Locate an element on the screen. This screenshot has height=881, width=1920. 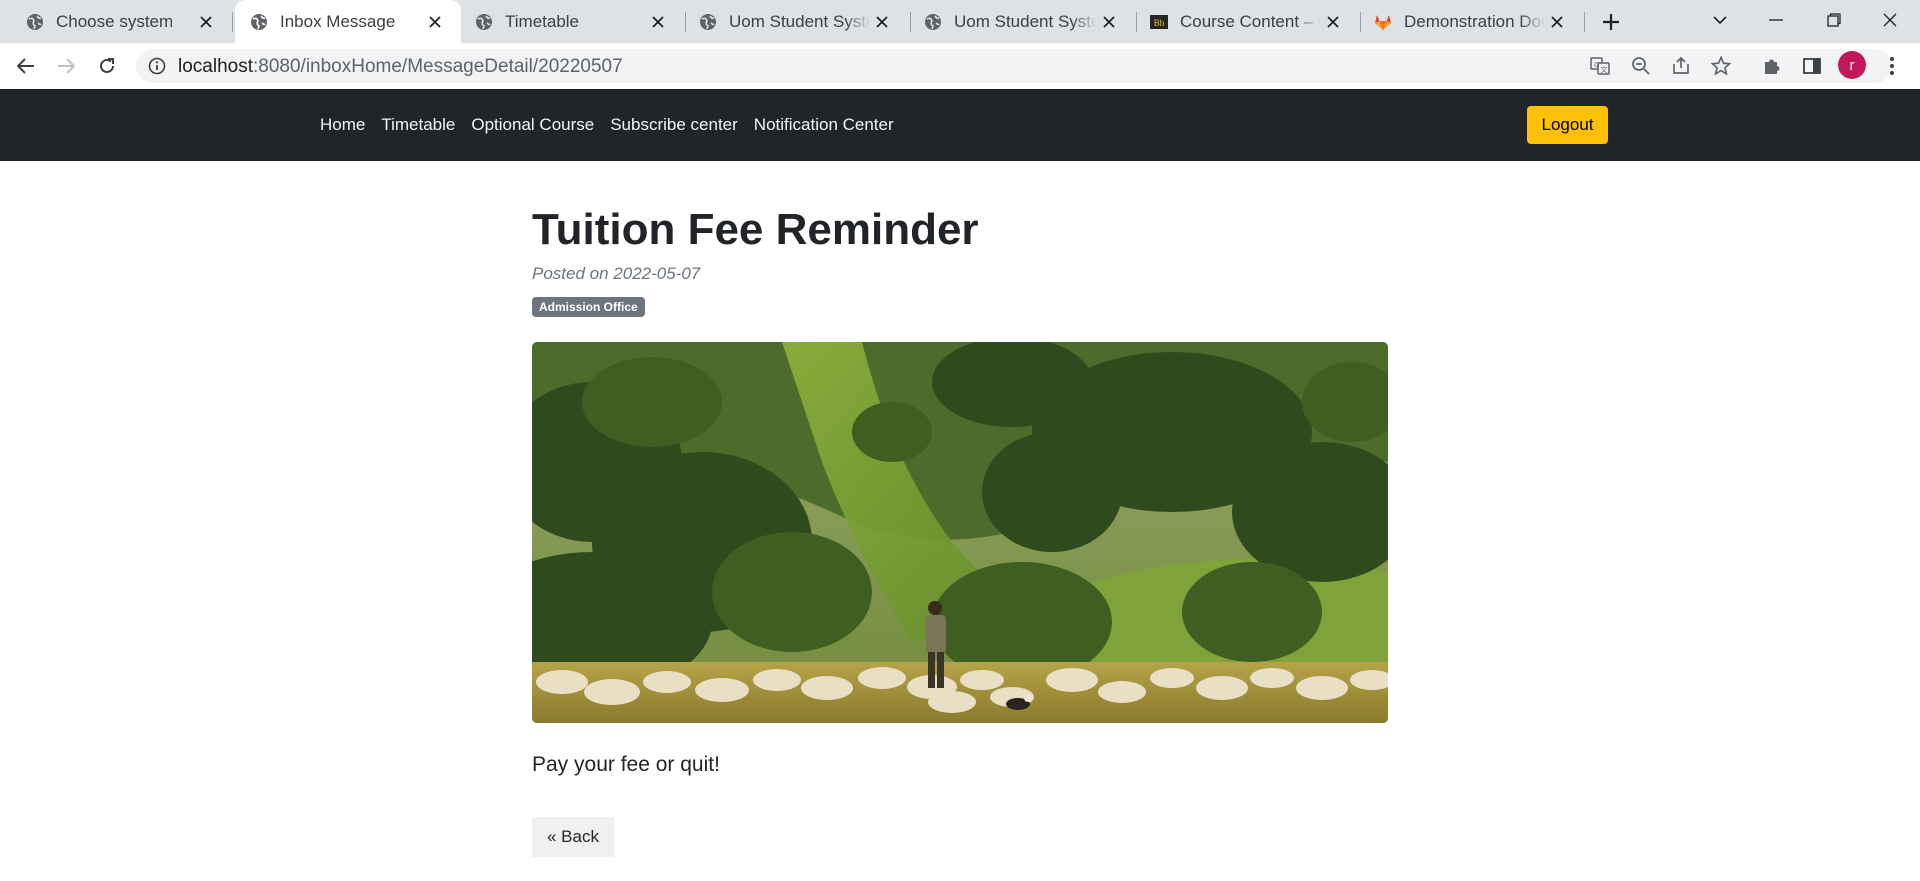
posted-date: Posted on 2022-05-07 is located at coordinates (616, 273).